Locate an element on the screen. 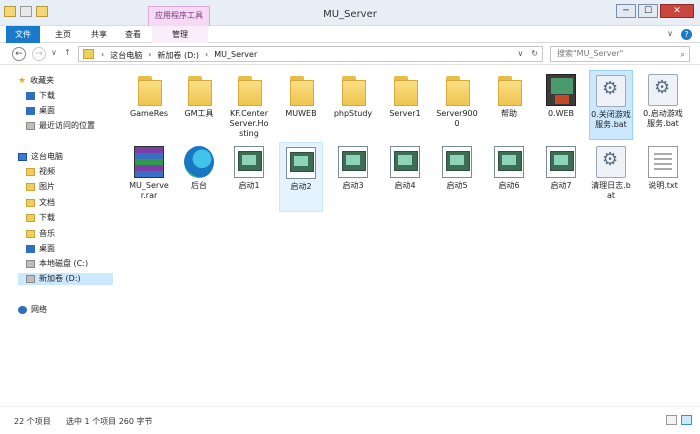 Image resolution: width=700 pixels, height=434 pixels. forward-button: → is located at coordinates (39, 54).